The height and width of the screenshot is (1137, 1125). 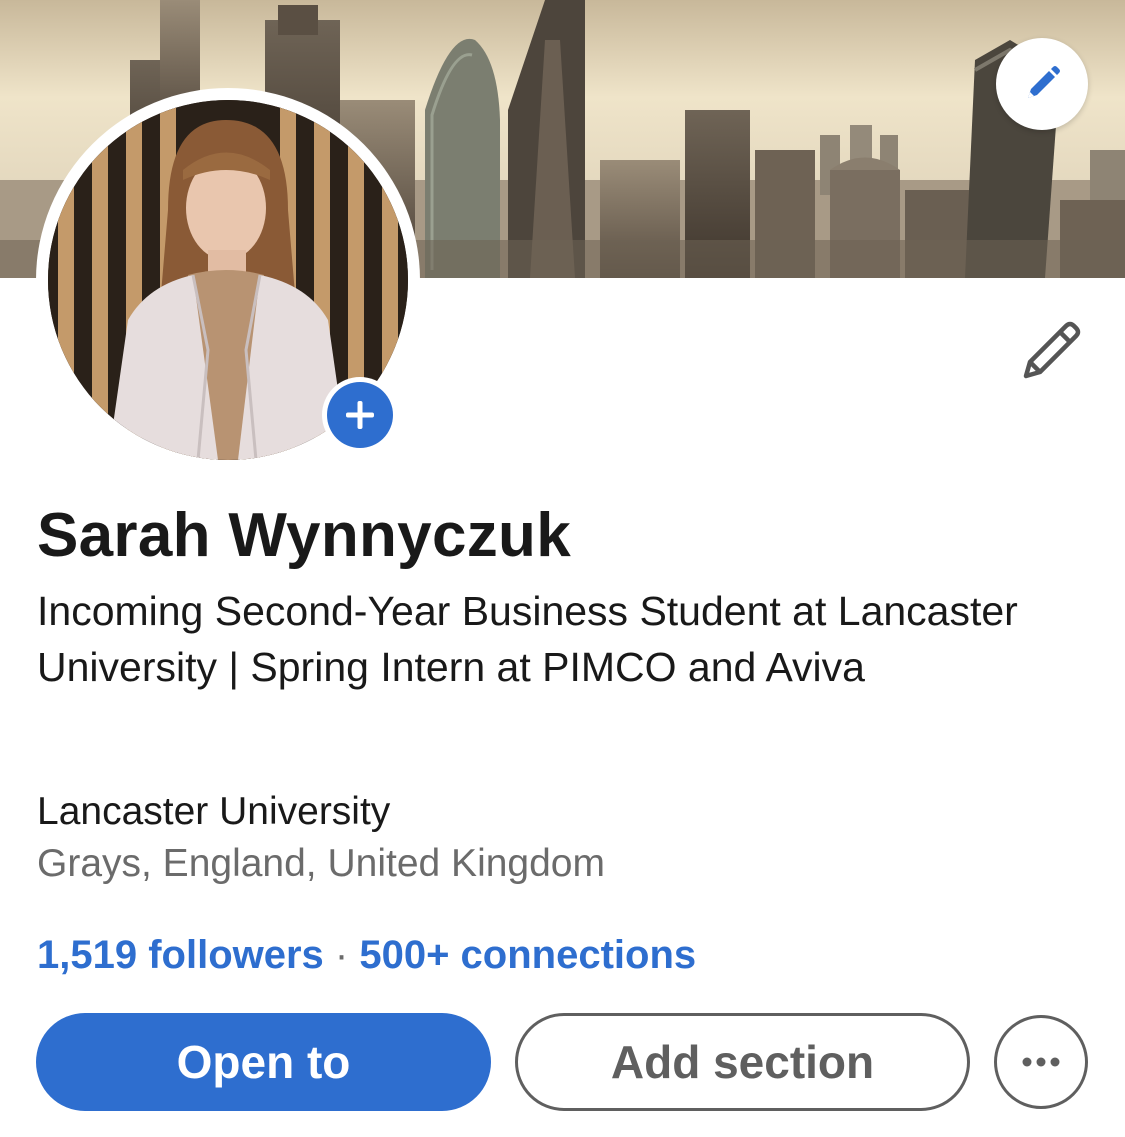 I want to click on network-stats: 1,519 followers · 500+ connections, so click(x=366, y=955).